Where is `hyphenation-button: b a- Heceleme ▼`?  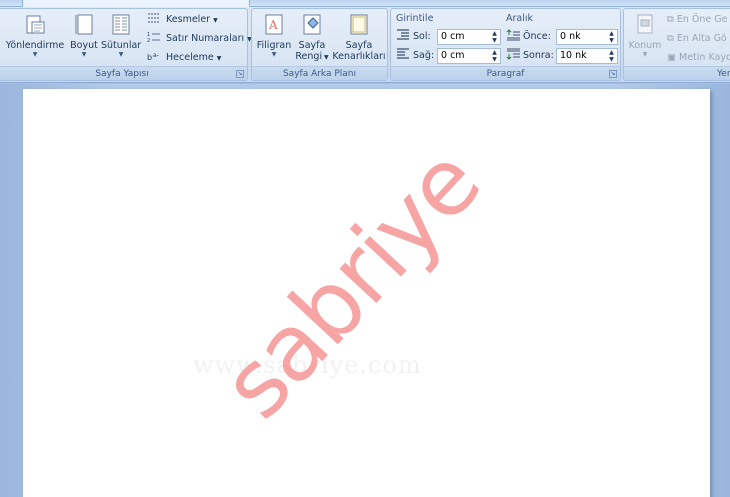
hyphenation-button: b a- Heceleme ▼ is located at coordinates (184, 58).